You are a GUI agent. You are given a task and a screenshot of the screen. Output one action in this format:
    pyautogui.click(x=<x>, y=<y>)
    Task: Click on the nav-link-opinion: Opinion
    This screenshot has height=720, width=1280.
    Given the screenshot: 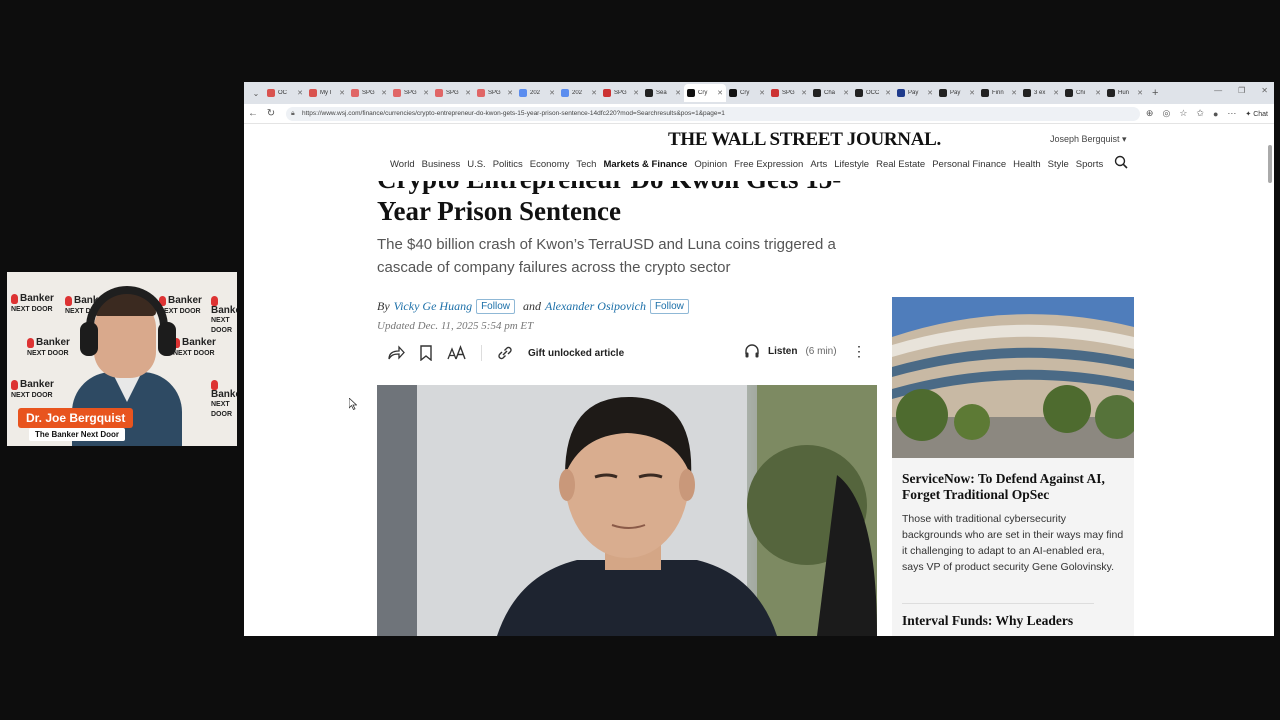 What is the action you would take?
    pyautogui.click(x=710, y=164)
    